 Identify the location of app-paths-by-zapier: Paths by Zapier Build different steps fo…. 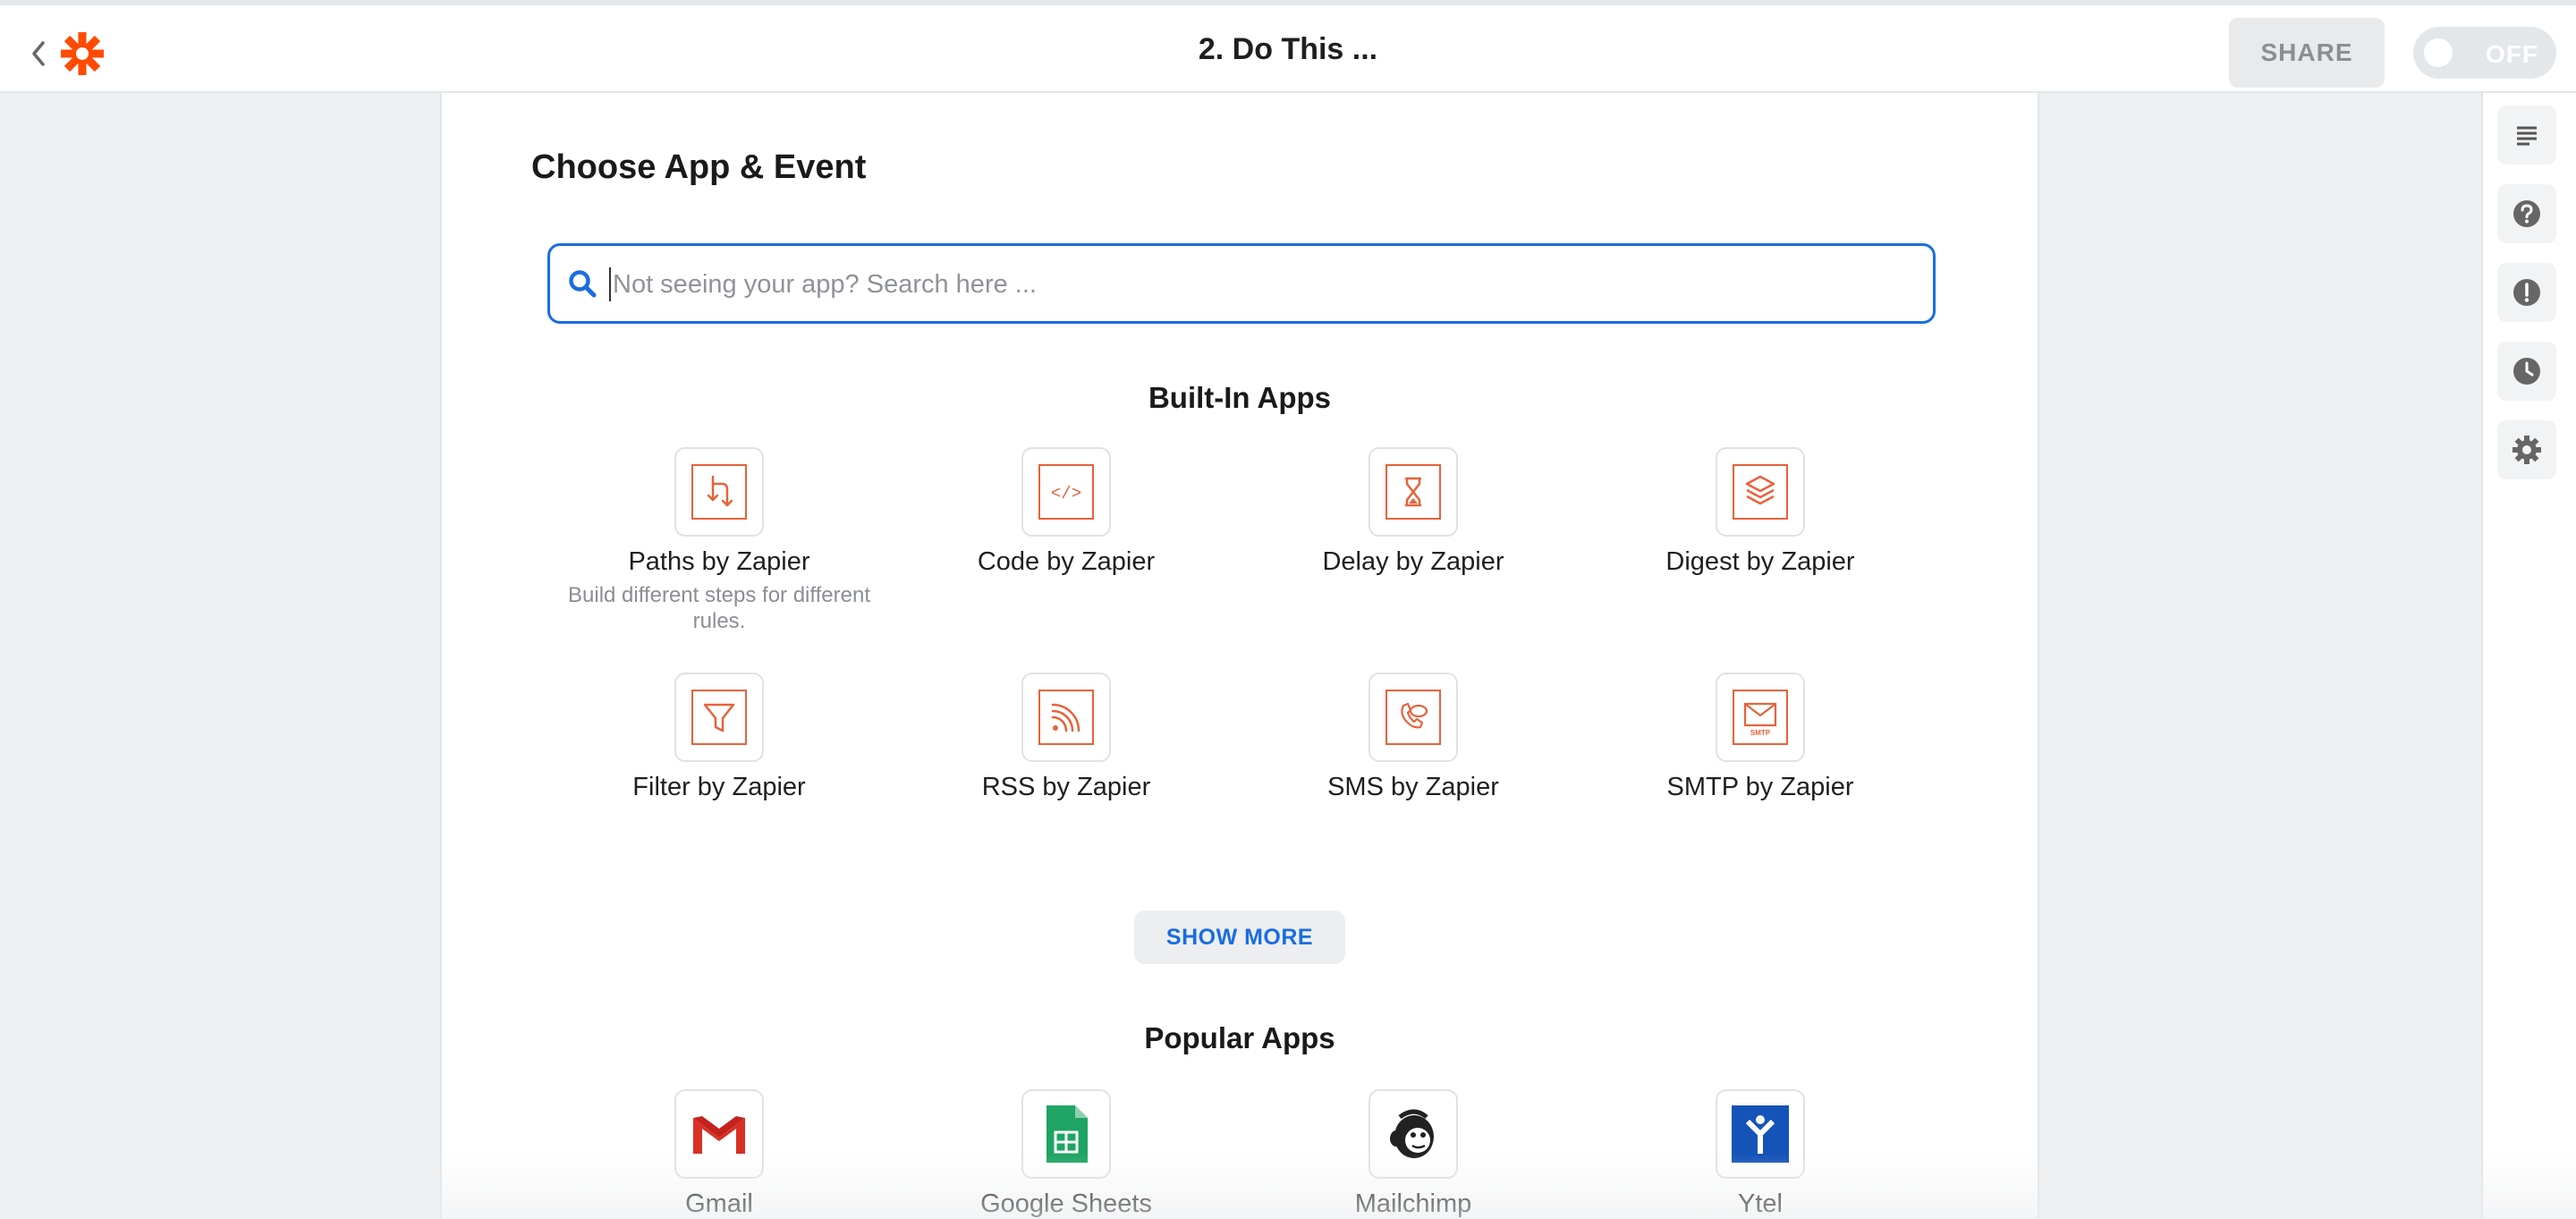
(719, 540).